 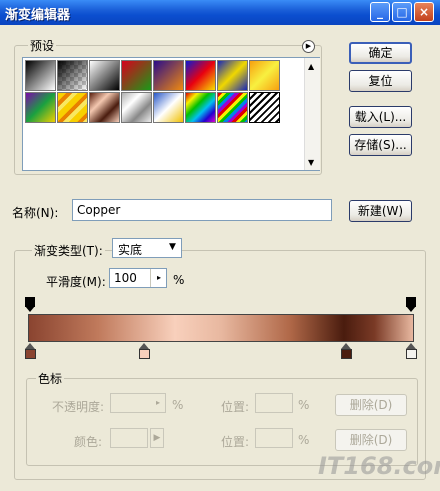 I want to click on smoothness-label: 平滑度(M):, so click(x=76, y=282).